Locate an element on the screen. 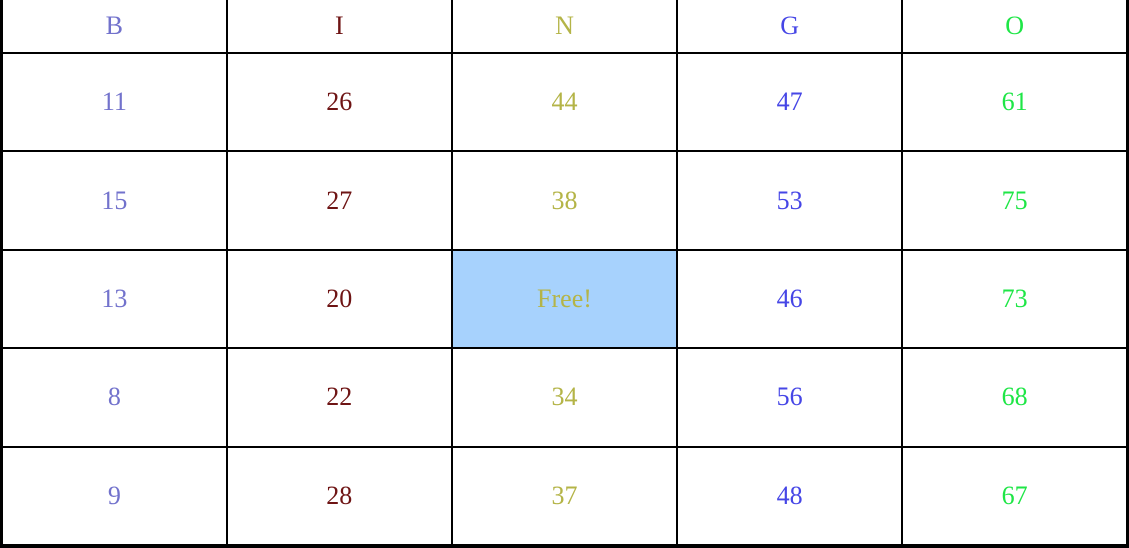 This screenshot has height=548, width=1129. bingo-cell: 34 is located at coordinates (564, 397).